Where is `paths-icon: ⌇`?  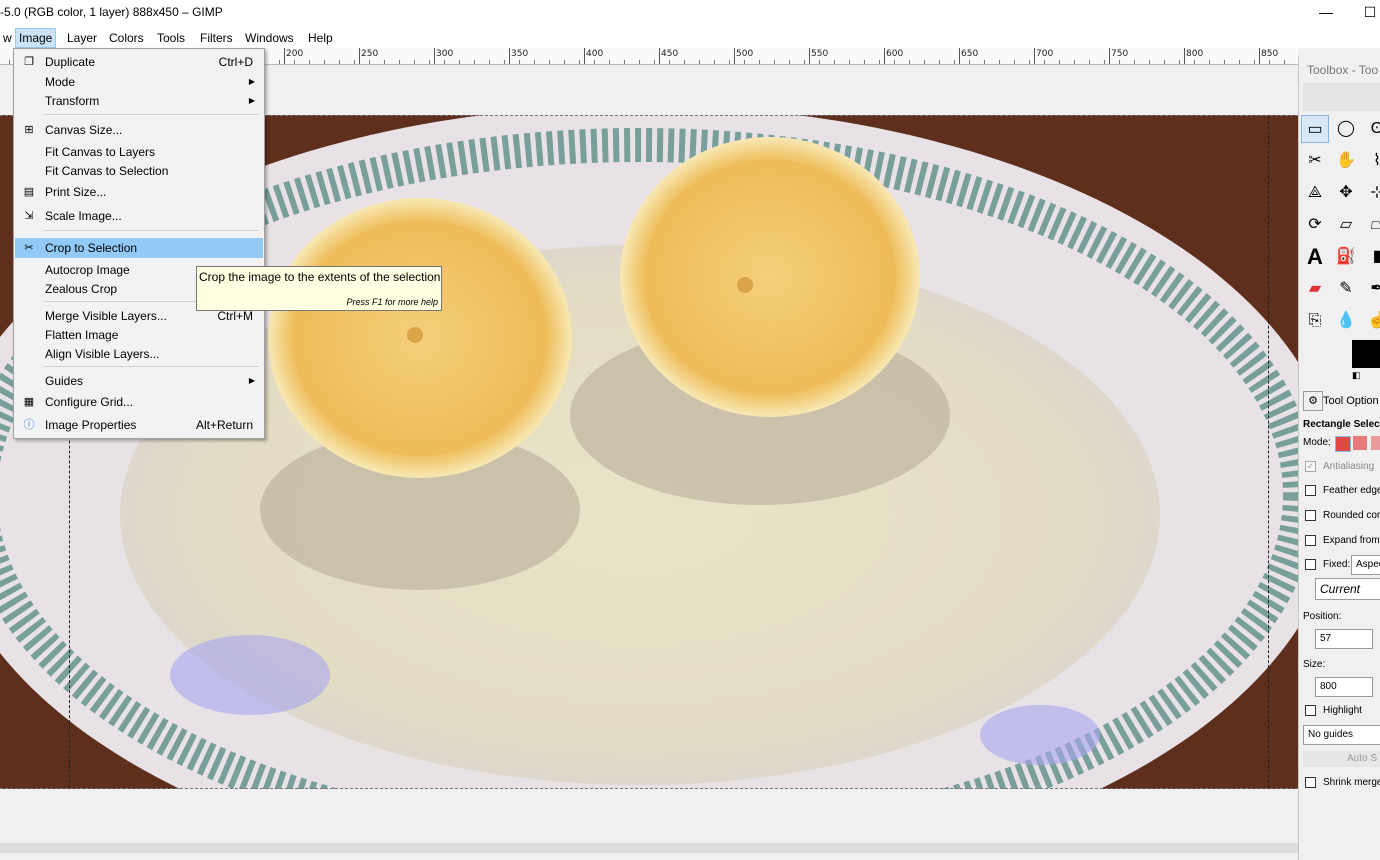 paths-icon: ⌇ is located at coordinates (1371, 161).